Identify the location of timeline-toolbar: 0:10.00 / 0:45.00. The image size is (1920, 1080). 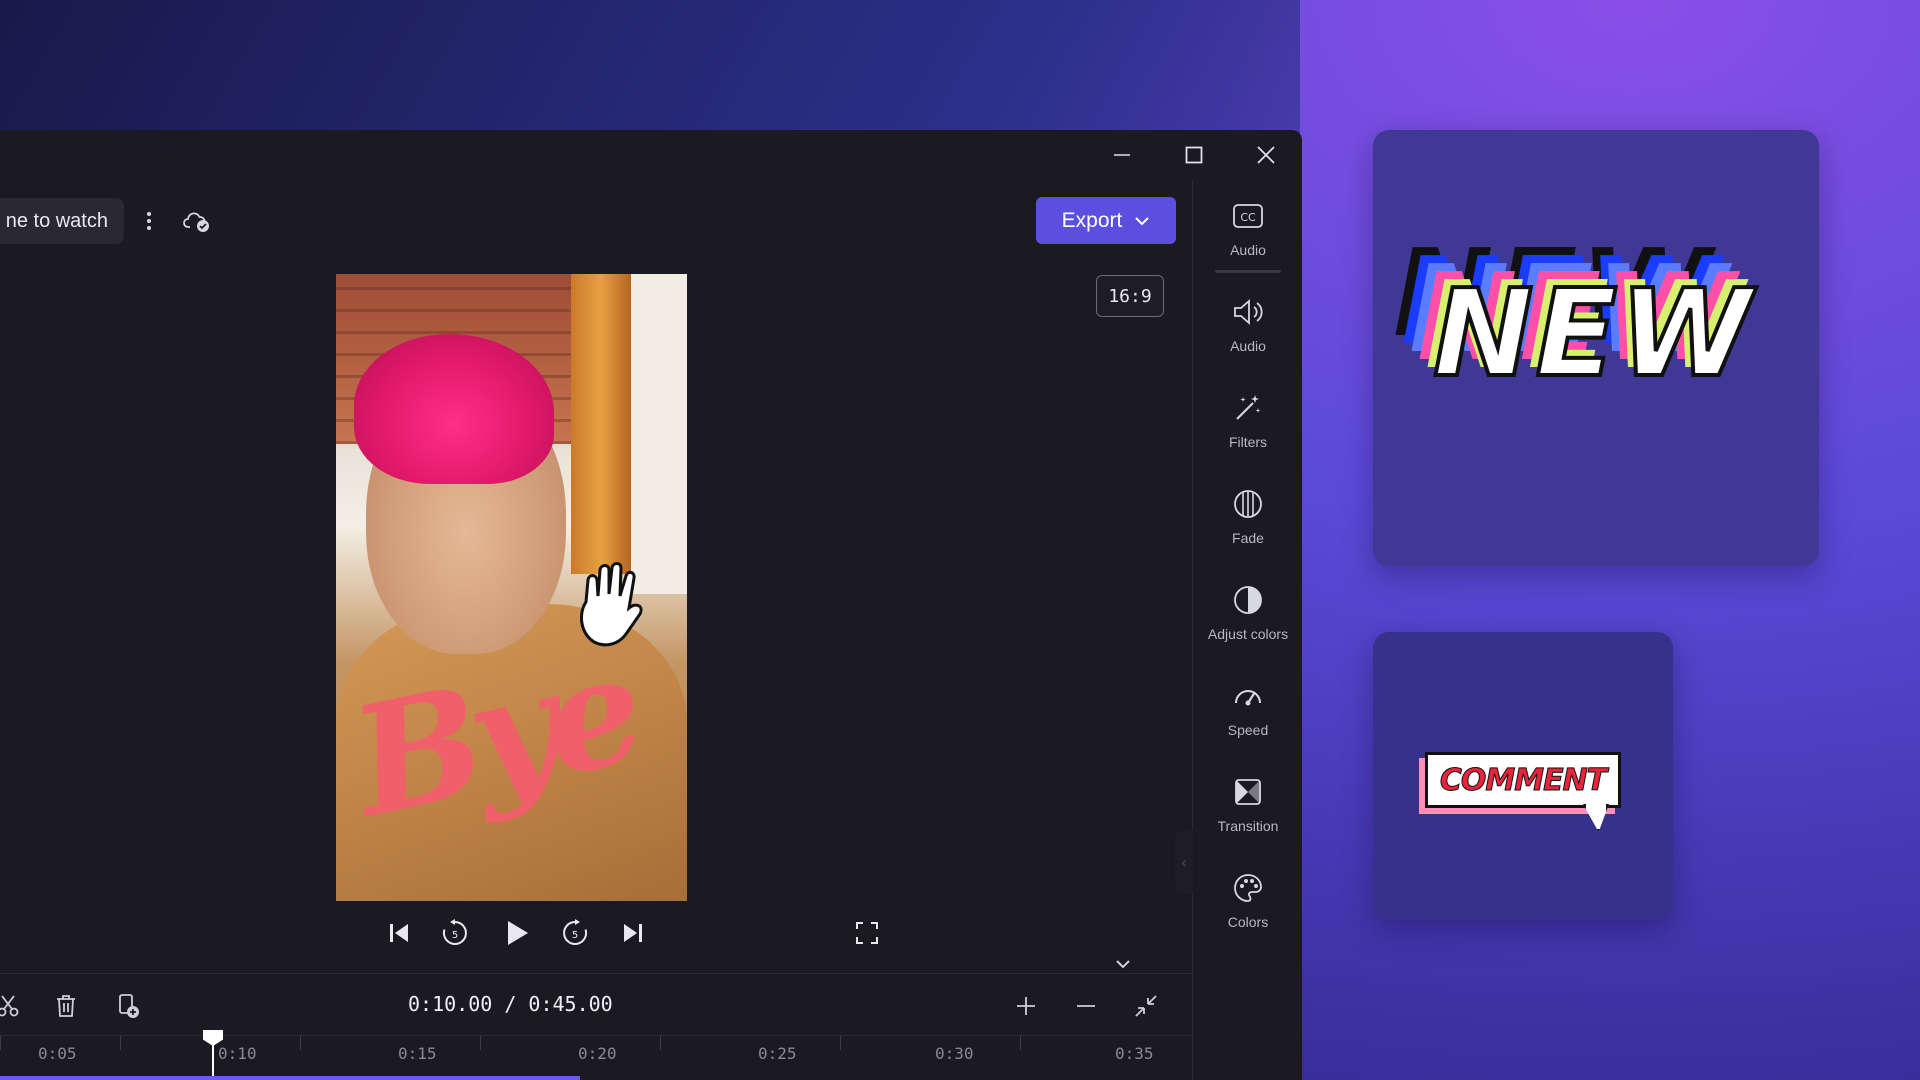
(596, 1004).